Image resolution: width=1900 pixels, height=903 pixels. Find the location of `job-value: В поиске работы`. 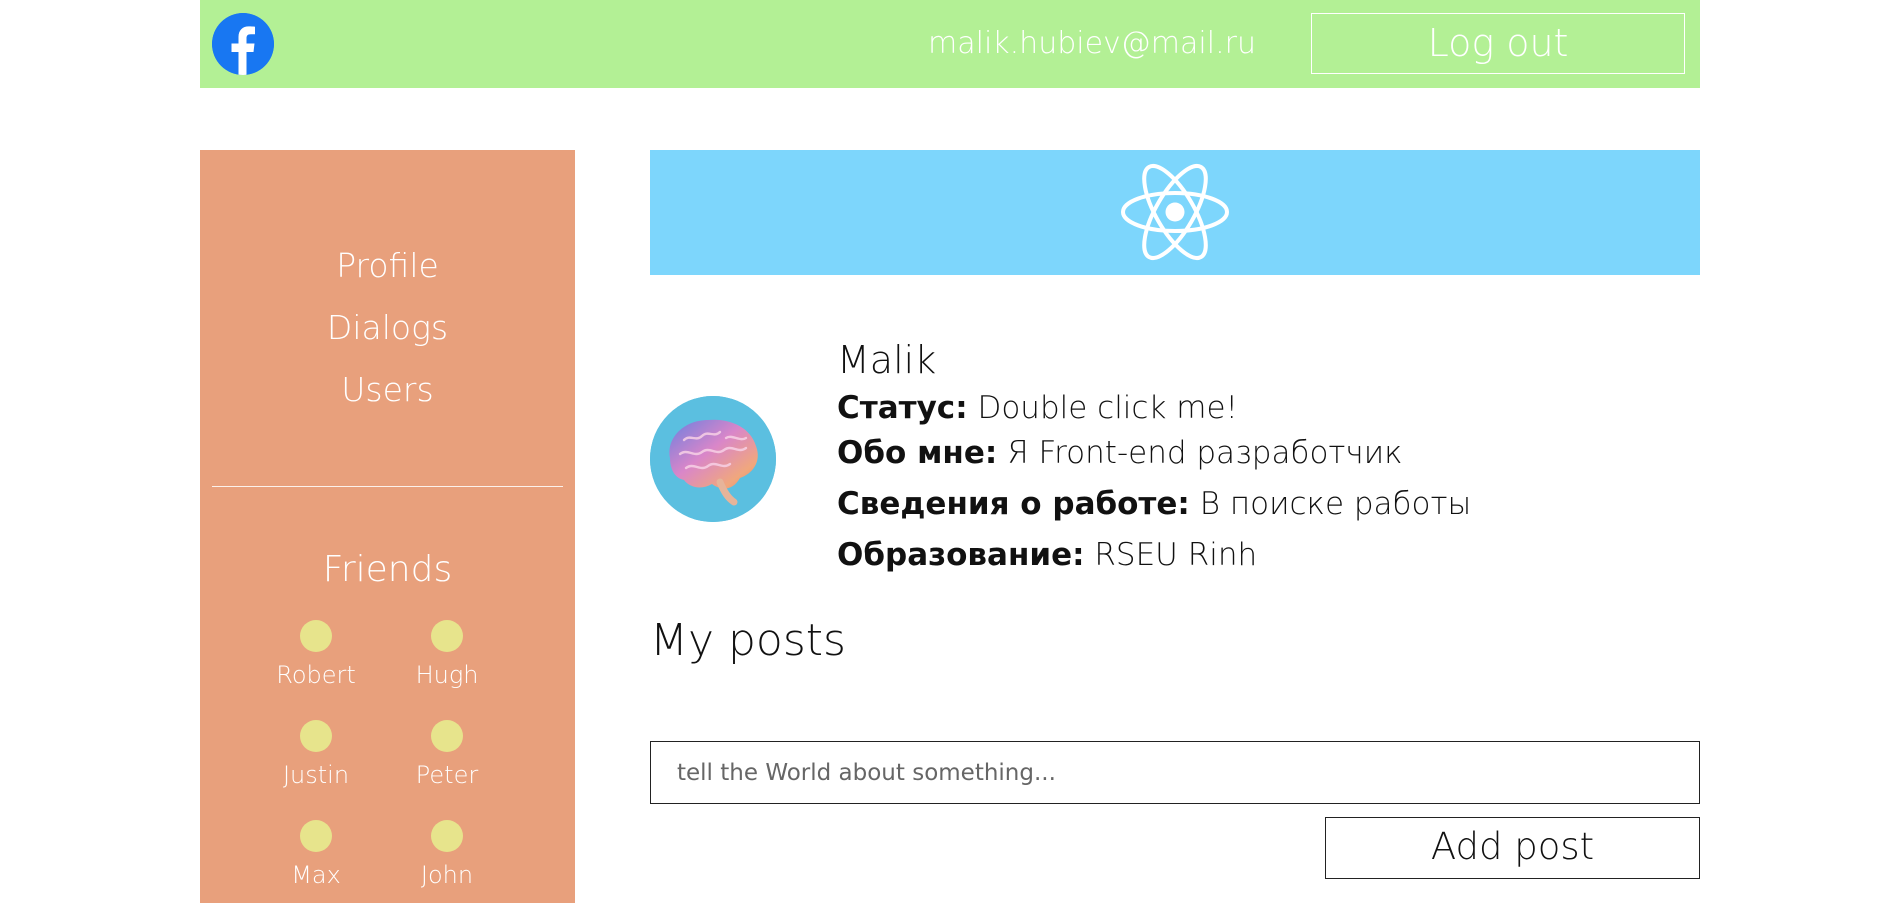

job-value: В поиске работы is located at coordinates (1335, 504).